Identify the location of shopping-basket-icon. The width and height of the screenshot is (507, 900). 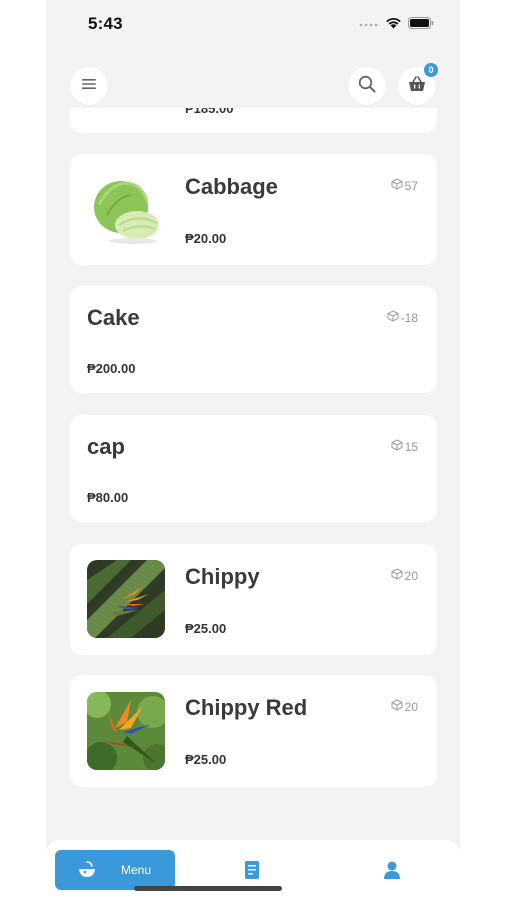
(417, 86).